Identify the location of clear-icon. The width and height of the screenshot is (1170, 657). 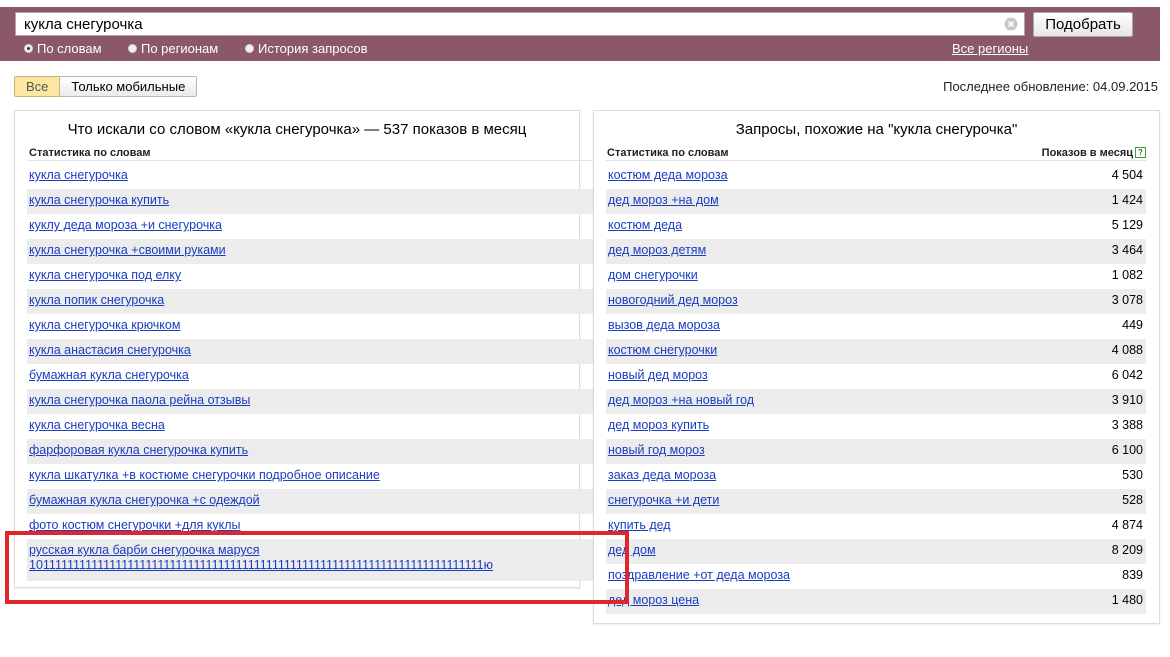
(1011, 24).